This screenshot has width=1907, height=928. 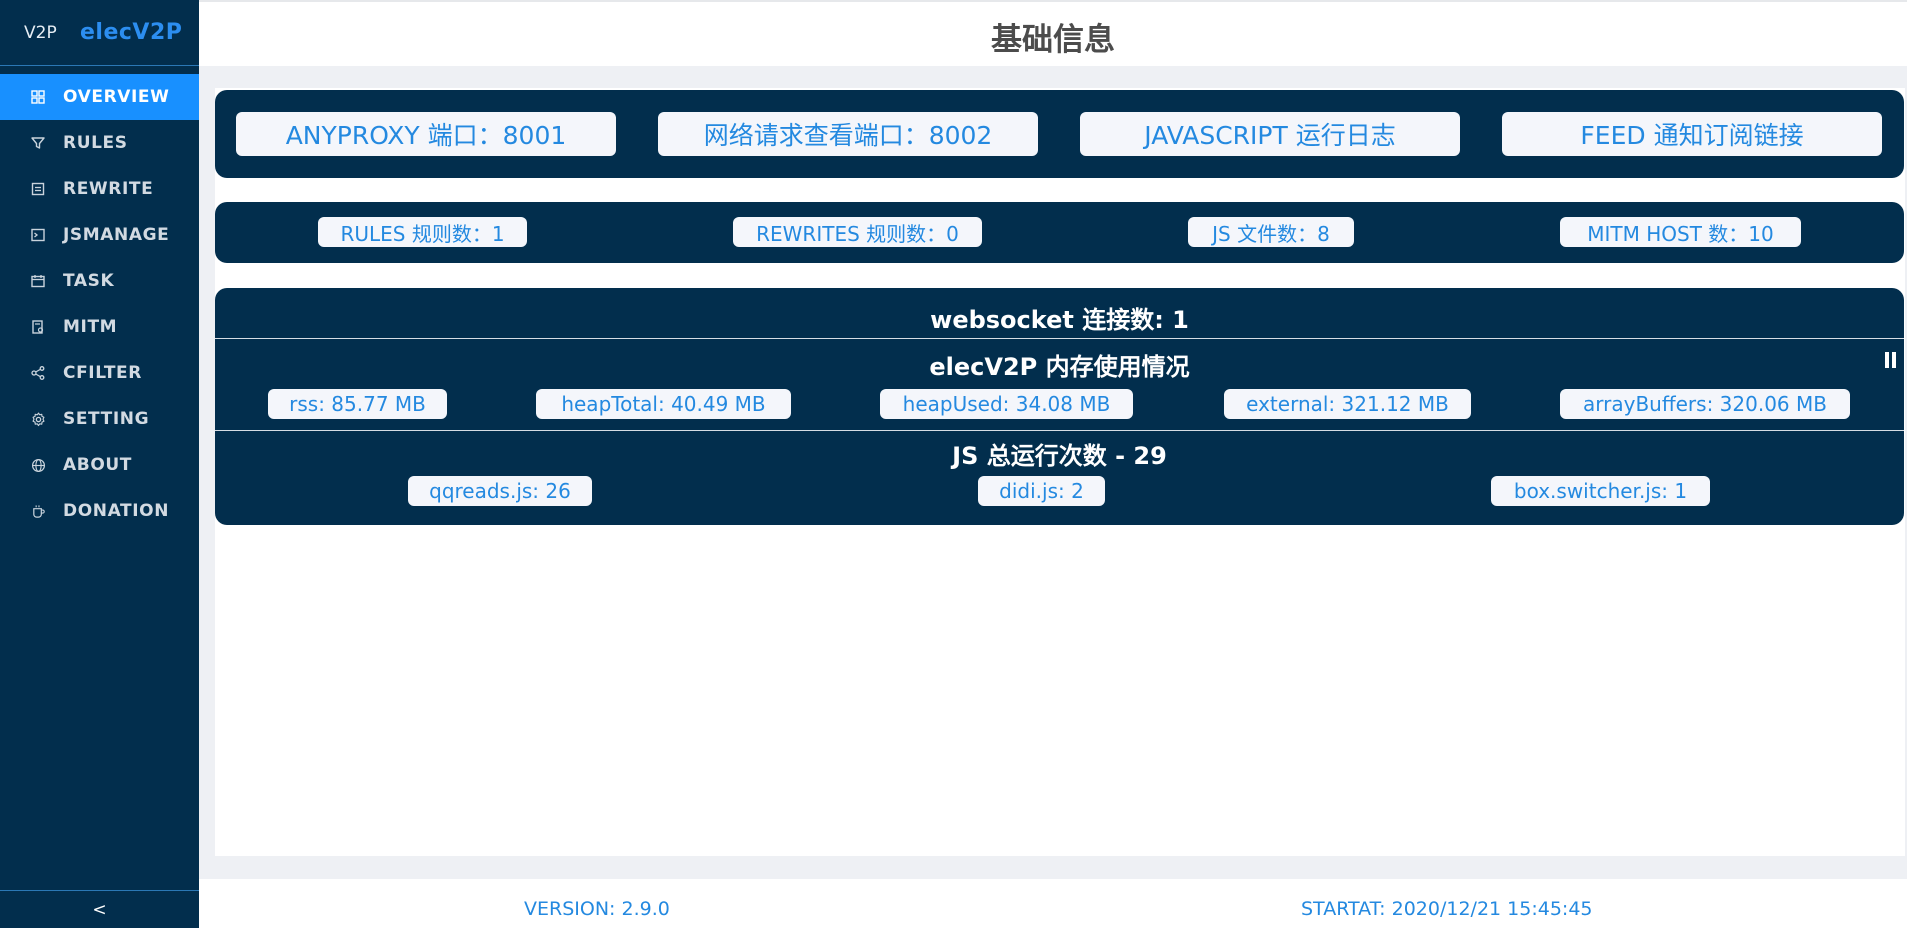 What do you see at coordinates (38, 327) in the screenshot?
I see `certificate-icon` at bounding box center [38, 327].